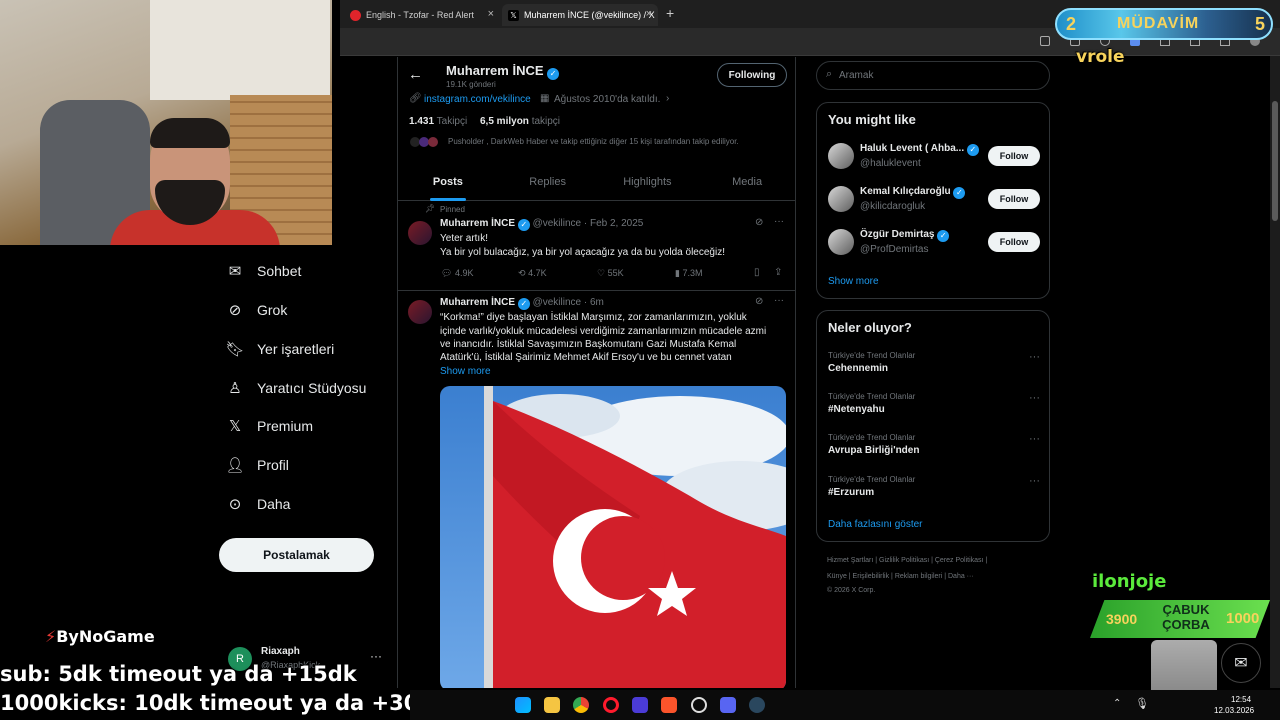 This screenshot has height=720, width=1280. What do you see at coordinates (875, 524) in the screenshot?
I see `show-more-trends-link: Daha fazlasını göster` at bounding box center [875, 524].